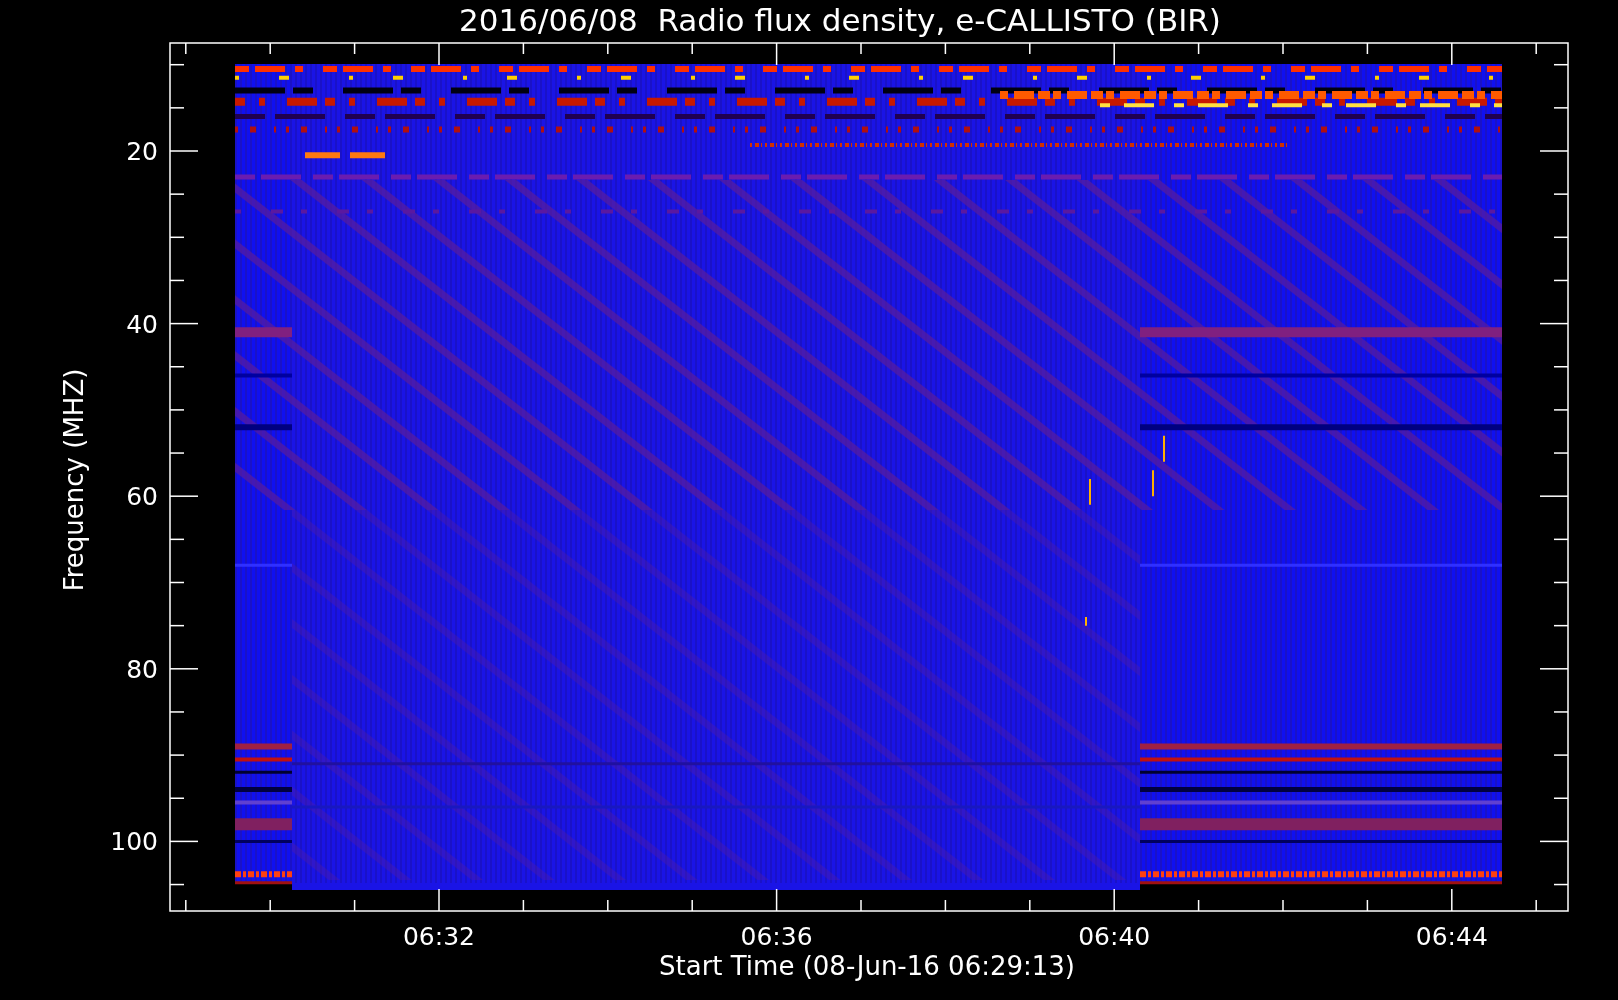  I want to click on y-tick-label: 100, so click(134, 842).